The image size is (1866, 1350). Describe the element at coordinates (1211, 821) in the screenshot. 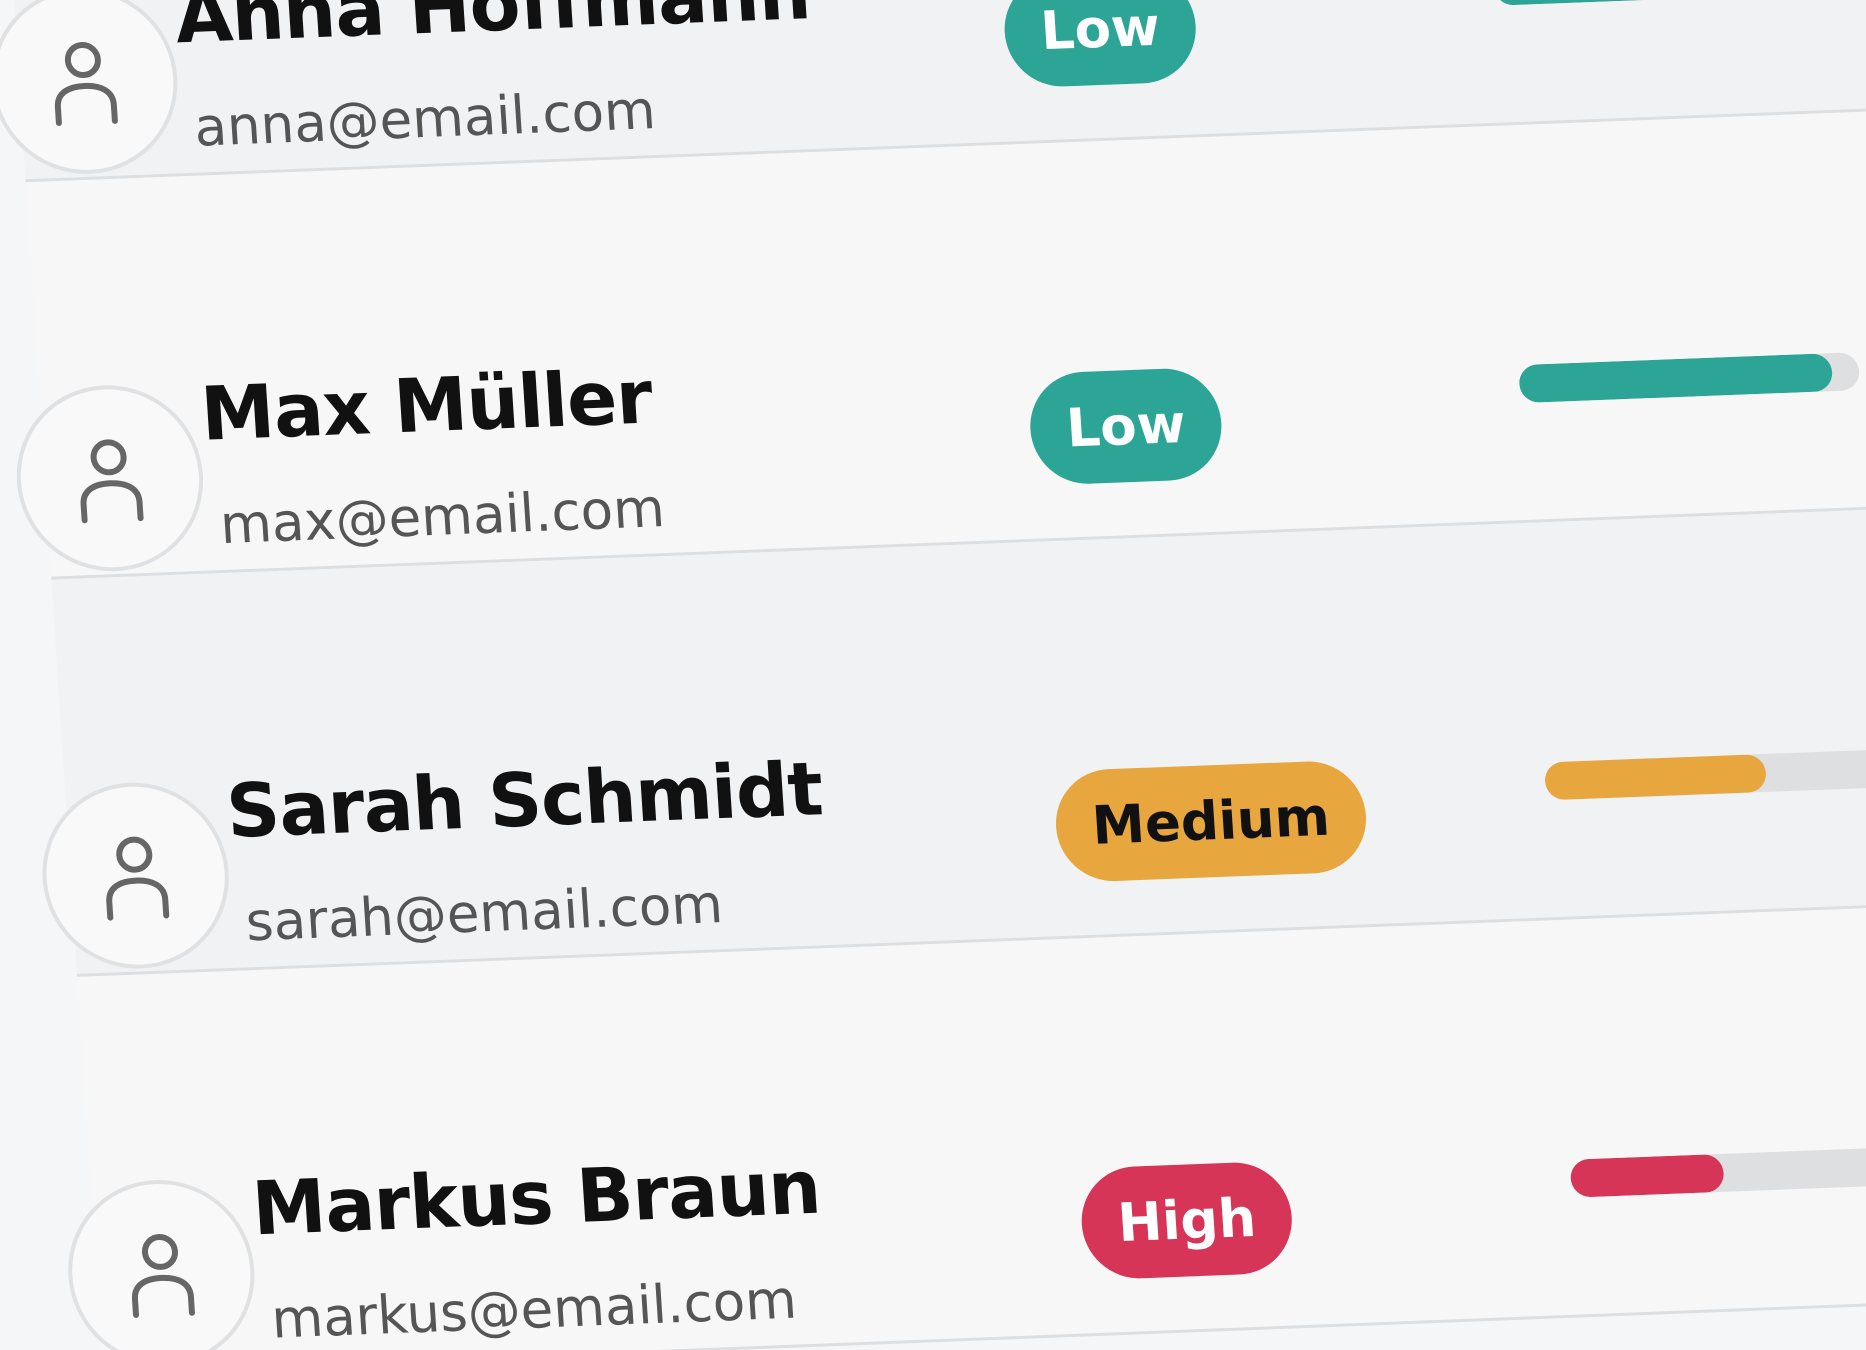

I see `risk-badge: Medium` at that location.